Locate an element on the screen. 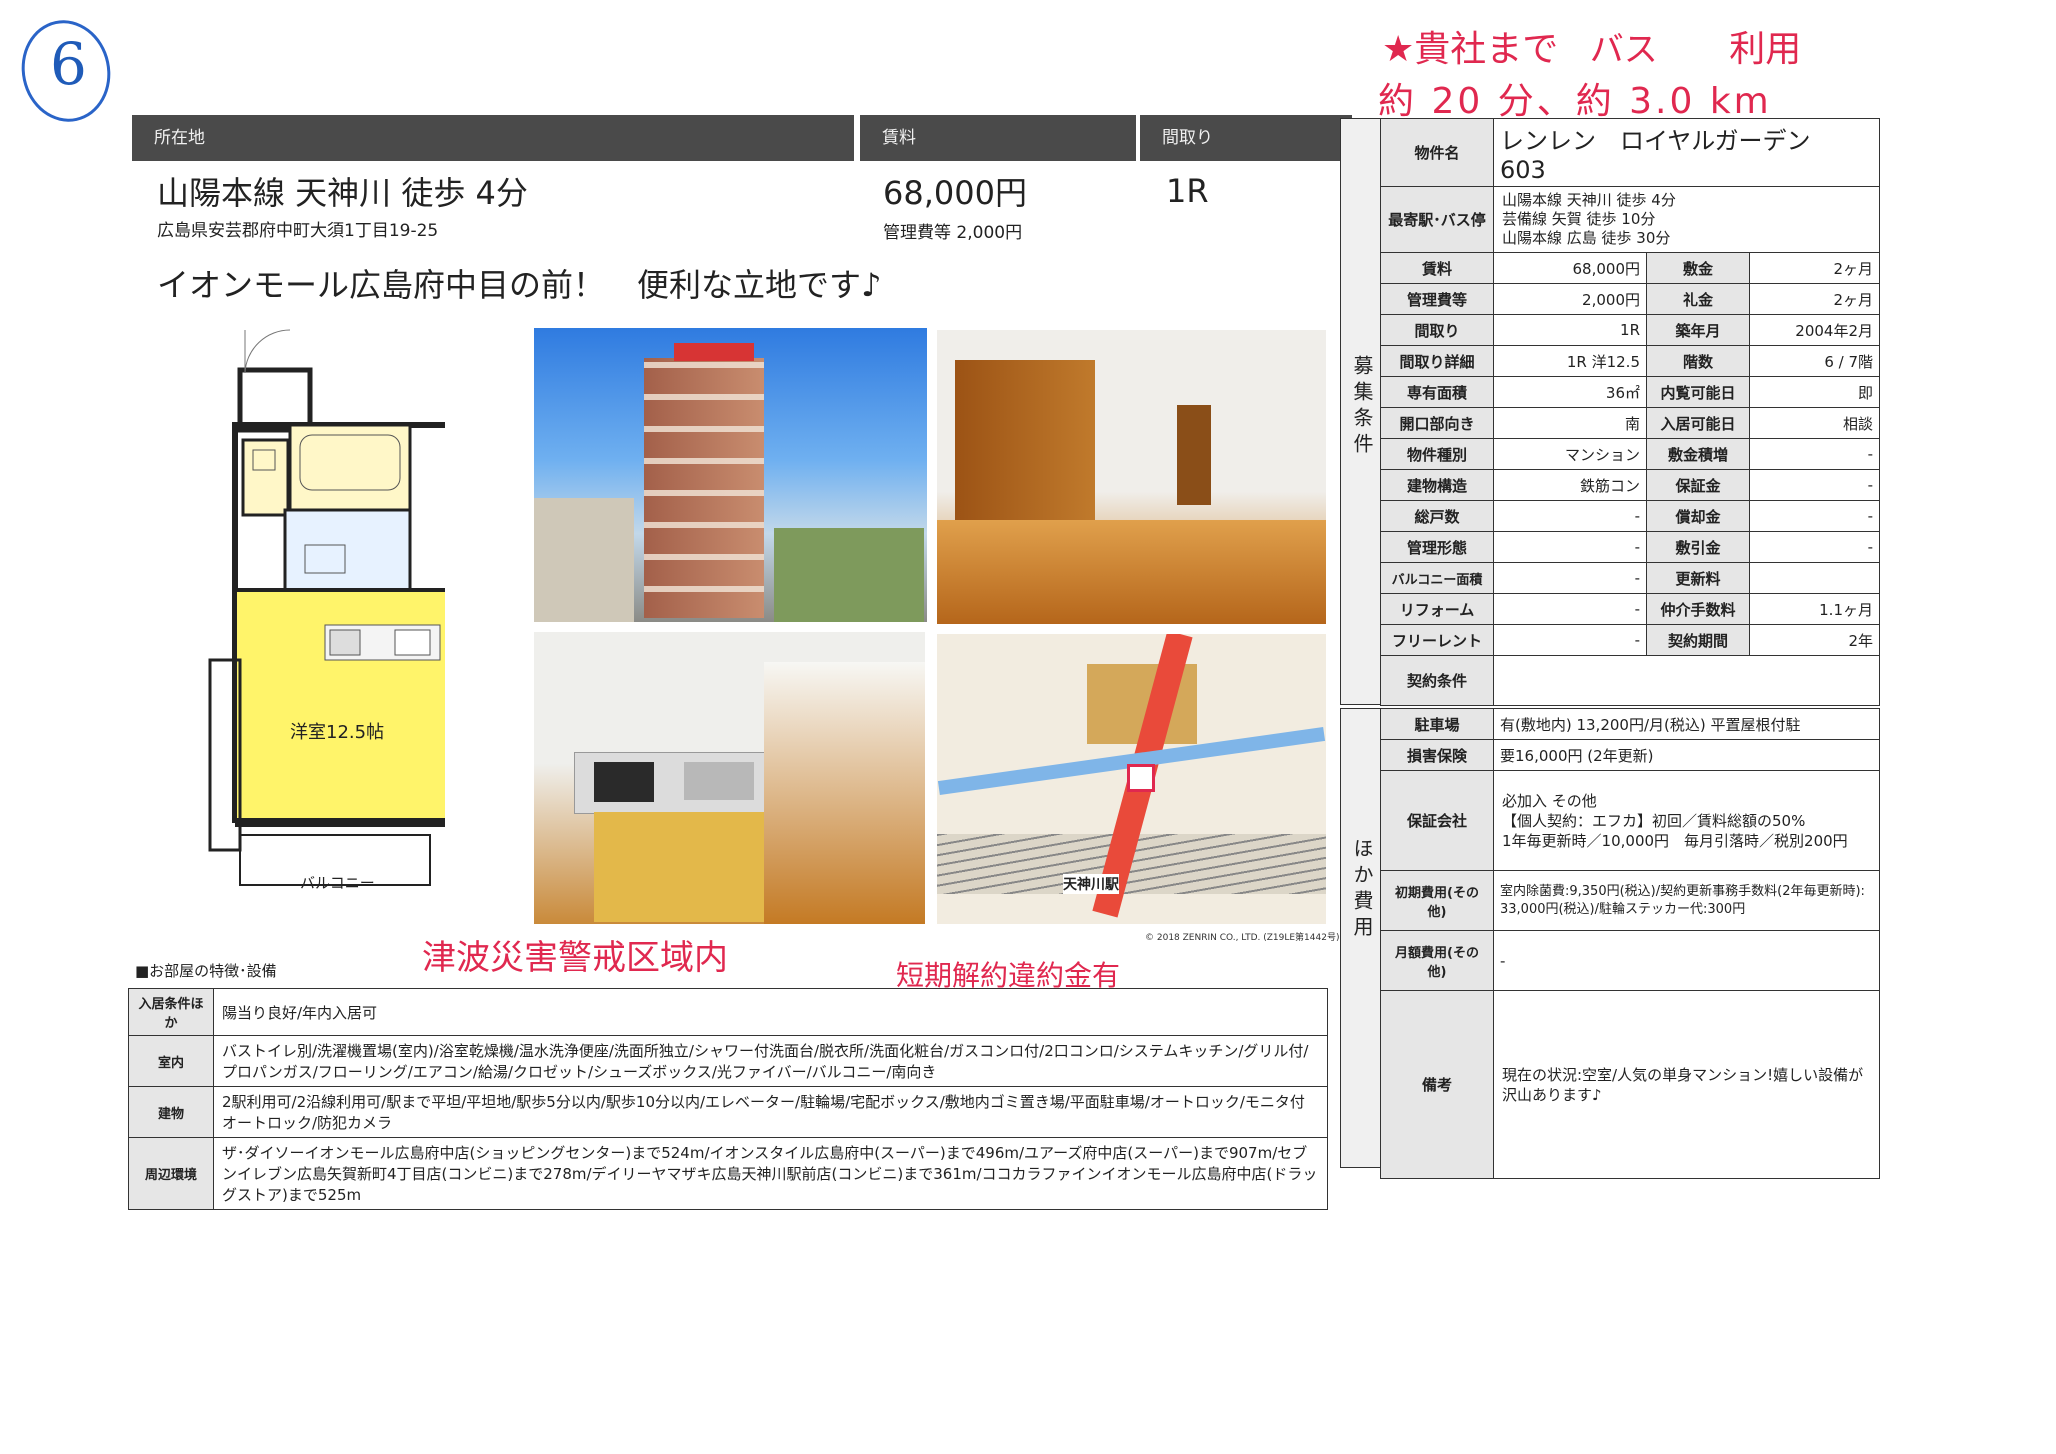 The image size is (2056, 1454). feature-value: 陽当り良好/年内入居可 is located at coordinates (770, 1012).